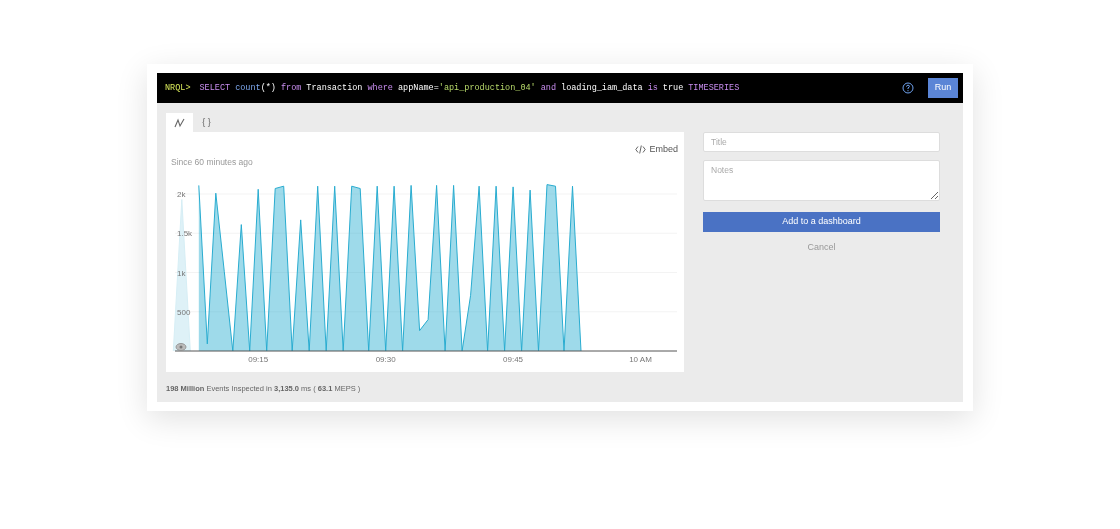 The height and width of the screenshot is (529, 1120). Describe the element at coordinates (181, 194) in the screenshot. I see `y-tick-label: 2k` at that location.